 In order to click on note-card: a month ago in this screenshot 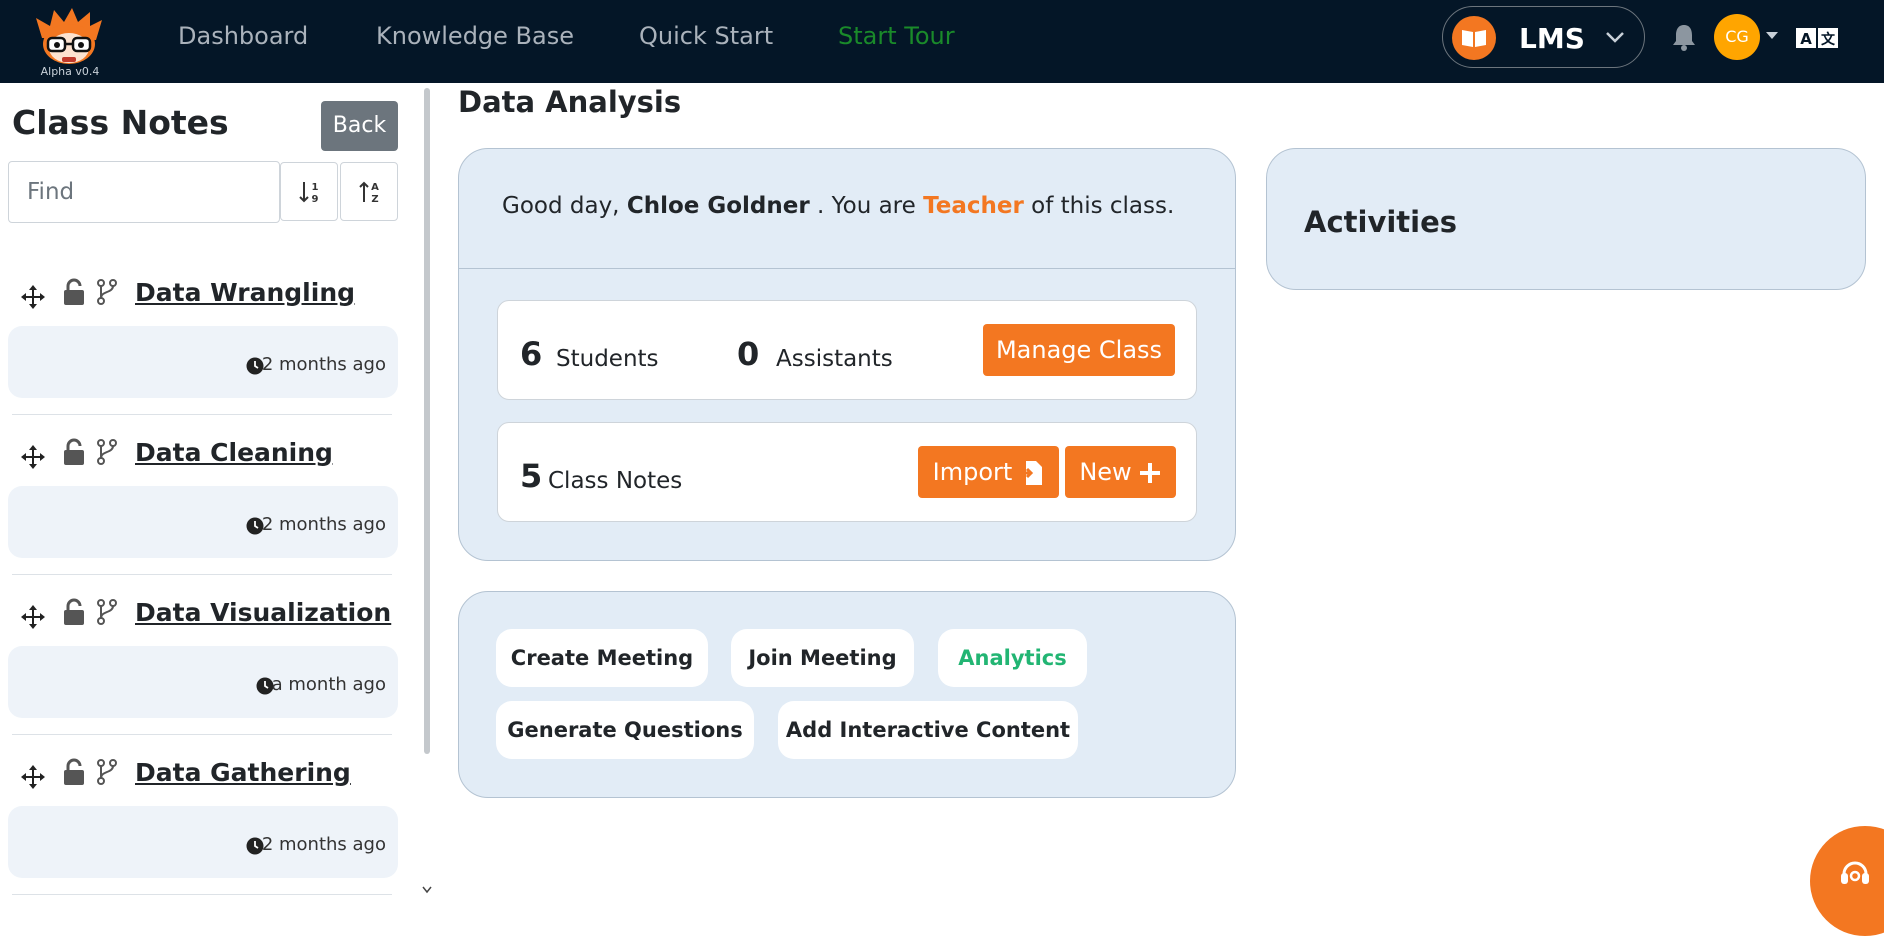, I will do `click(203, 682)`.